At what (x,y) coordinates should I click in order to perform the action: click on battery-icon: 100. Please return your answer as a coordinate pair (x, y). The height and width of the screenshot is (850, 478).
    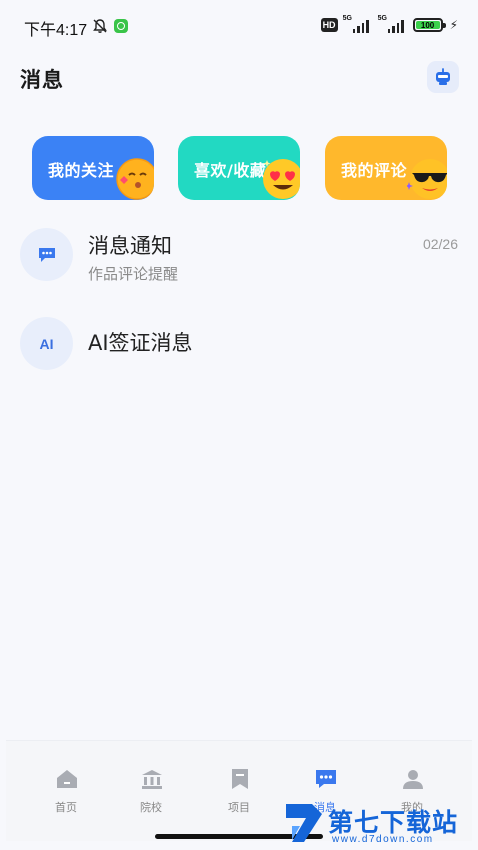
    Looking at the image, I should click on (429, 25).